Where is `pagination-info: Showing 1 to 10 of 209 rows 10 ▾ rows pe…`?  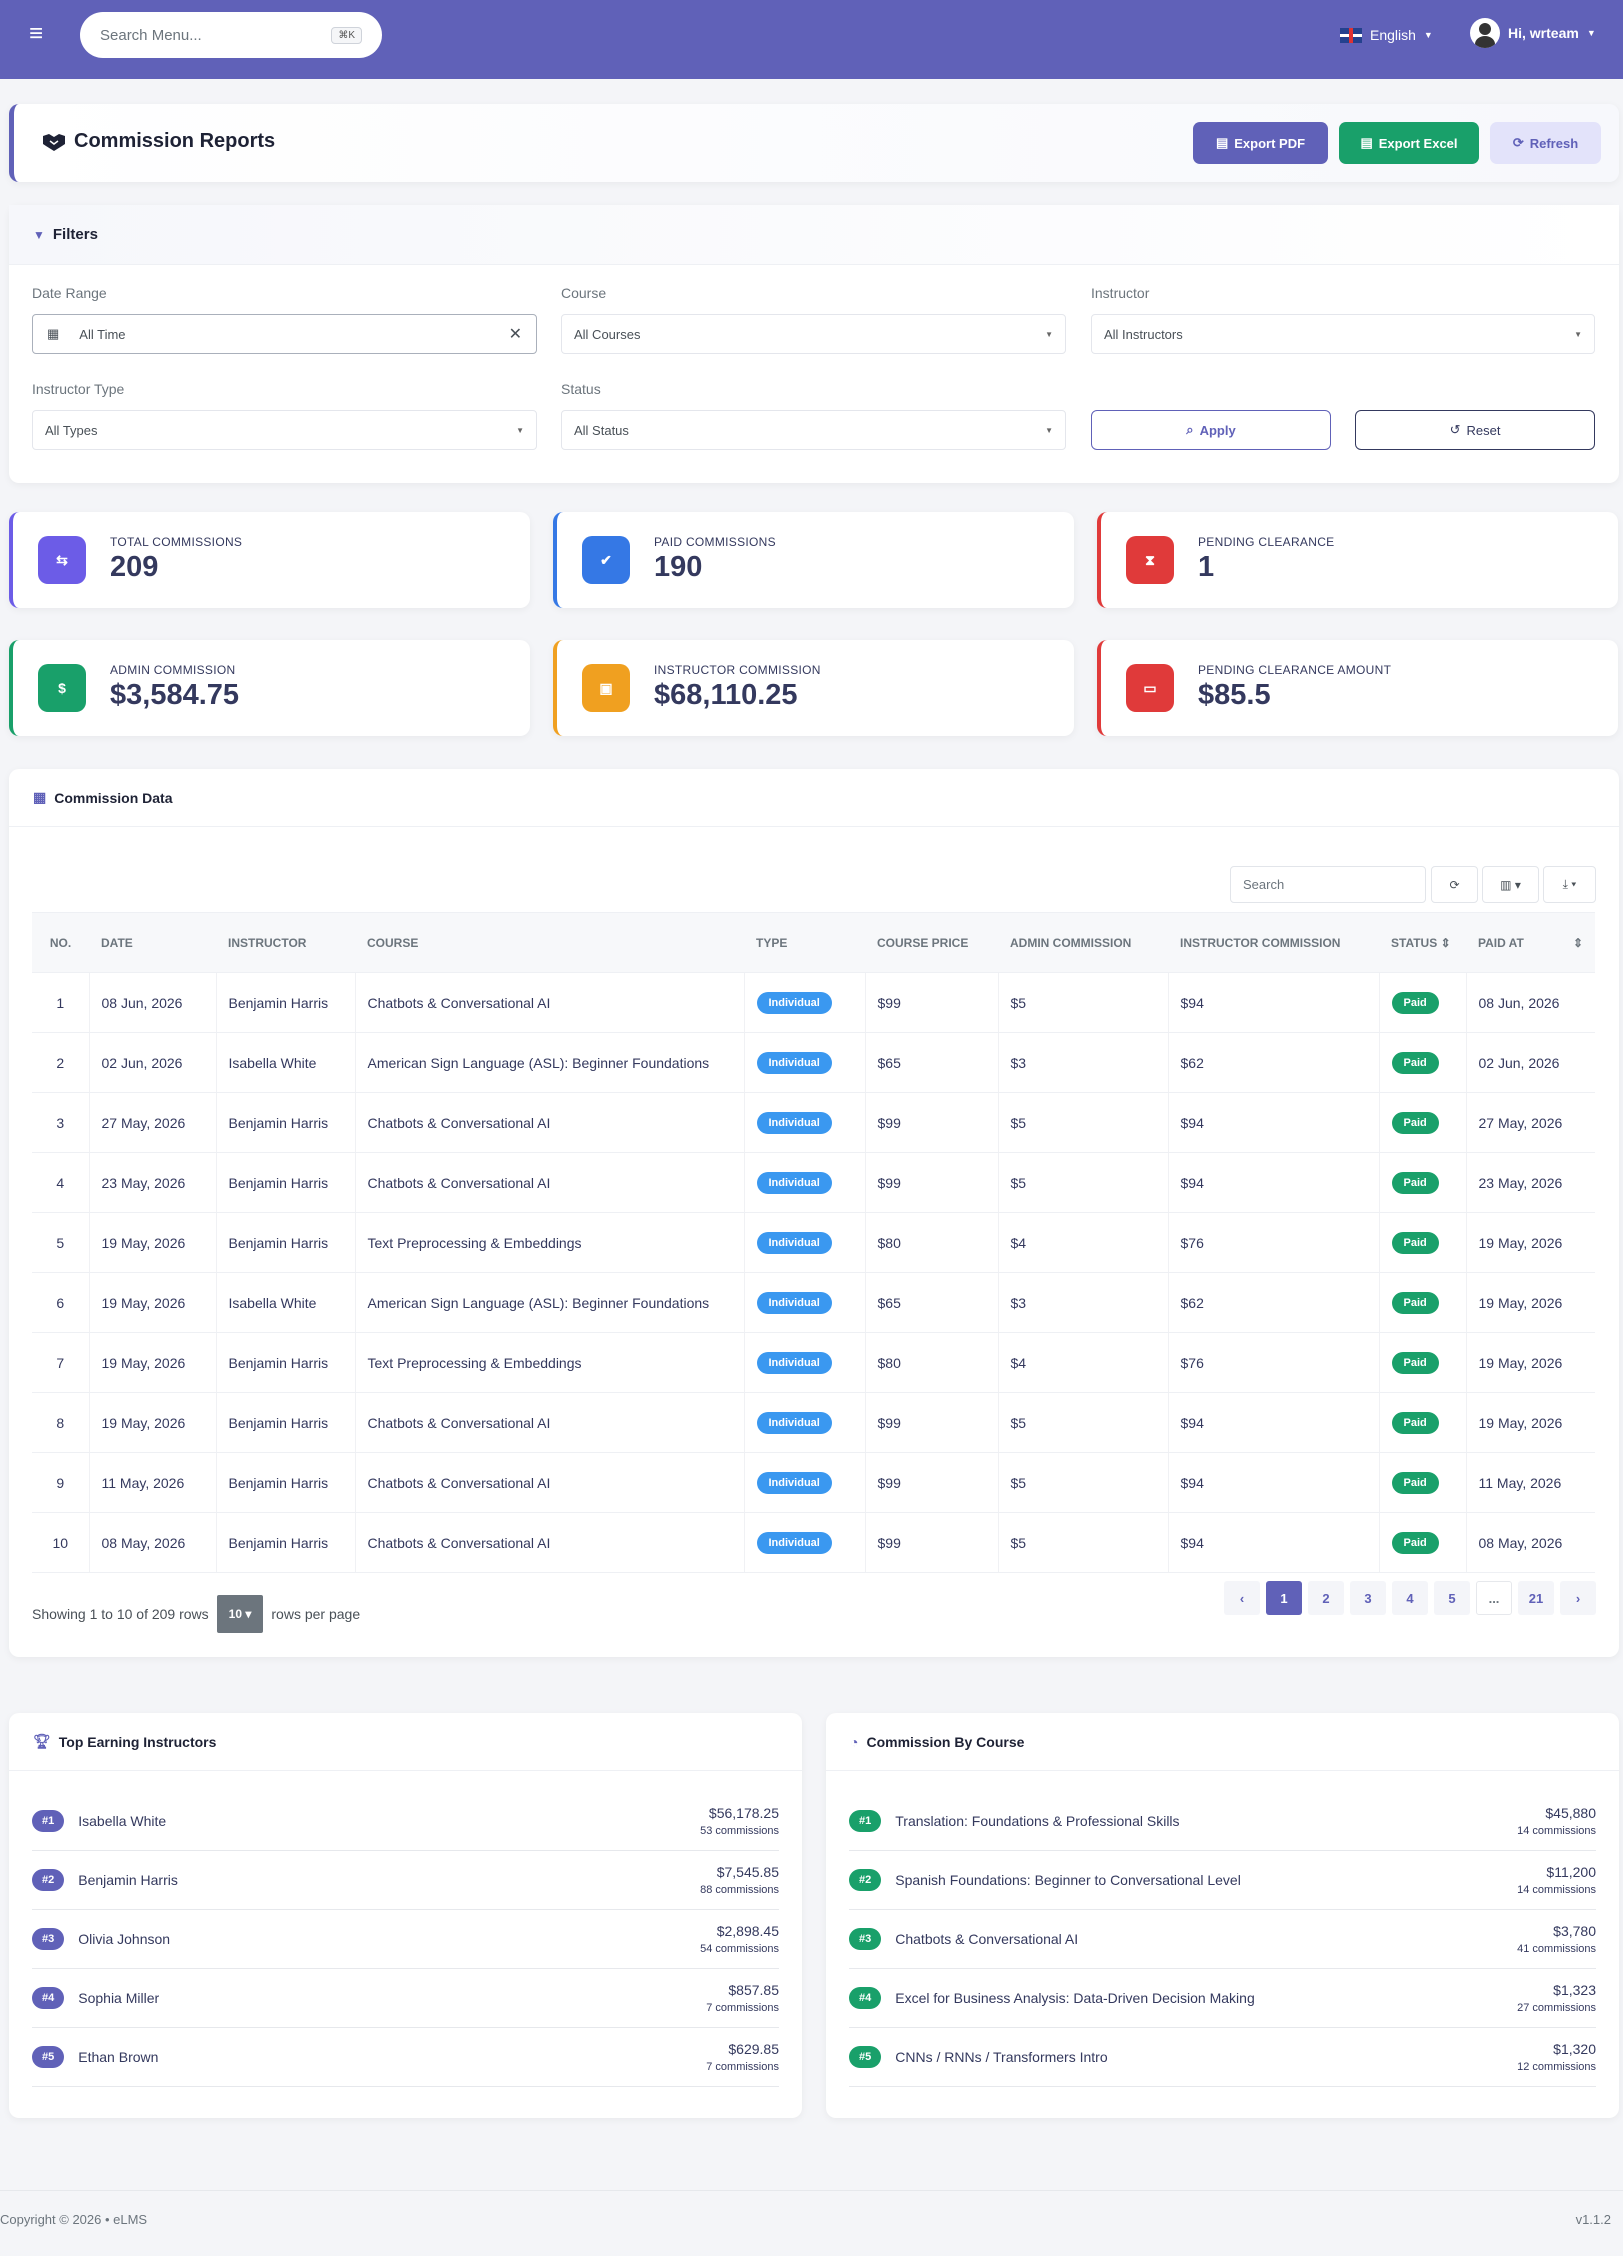
pagination-info: Showing 1 to 10 of 209 rows 10 ▾ rows pe… is located at coordinates (196, 1614).